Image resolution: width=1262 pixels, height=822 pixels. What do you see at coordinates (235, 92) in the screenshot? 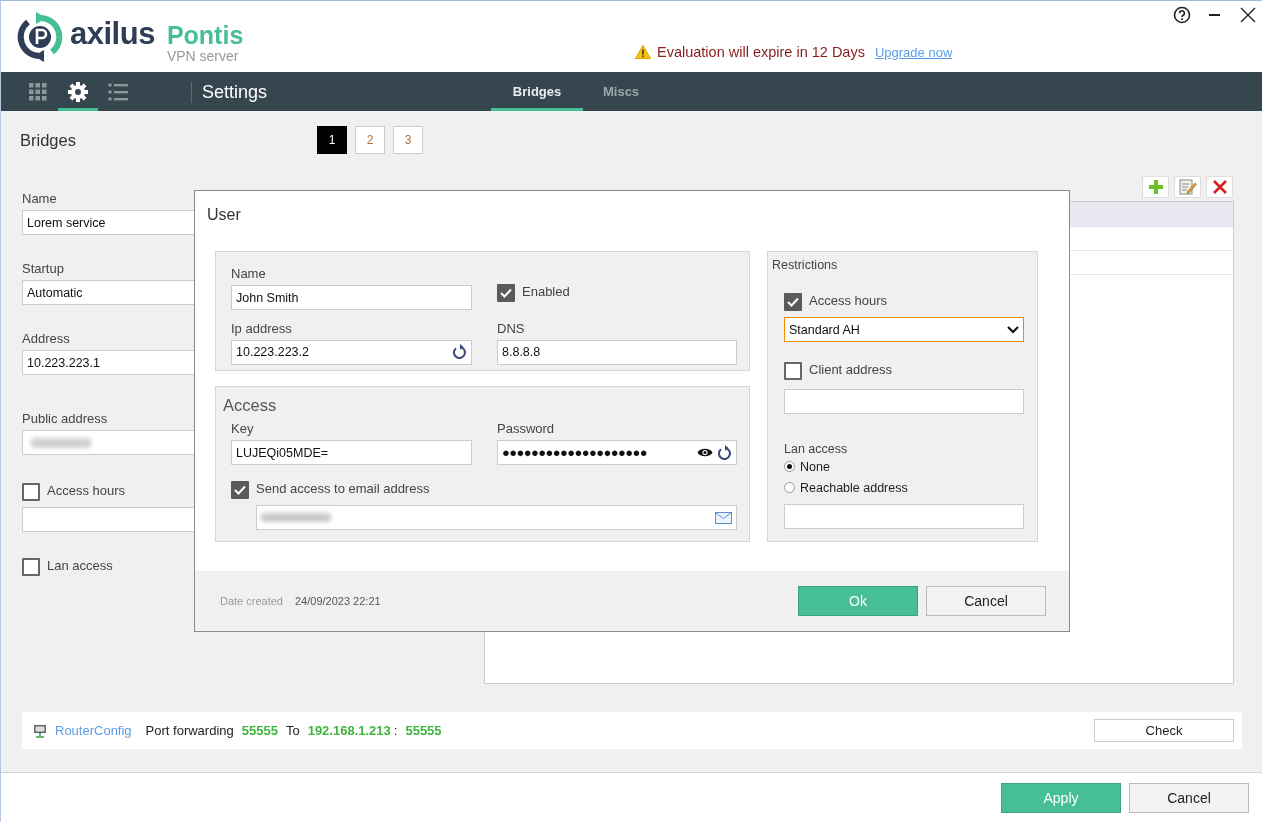
I see `page-title: Settings` at bounding box center [235, 92].